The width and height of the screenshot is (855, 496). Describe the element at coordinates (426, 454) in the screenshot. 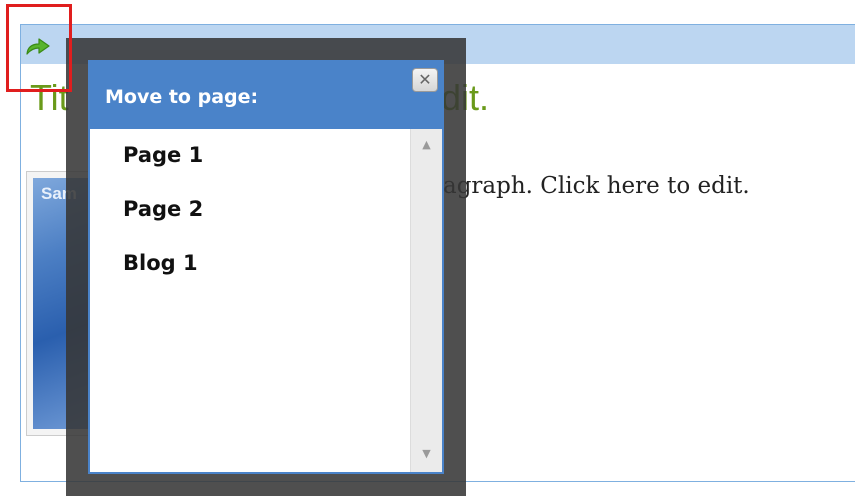

I see `scroll-down-icon: ▼` at that location.